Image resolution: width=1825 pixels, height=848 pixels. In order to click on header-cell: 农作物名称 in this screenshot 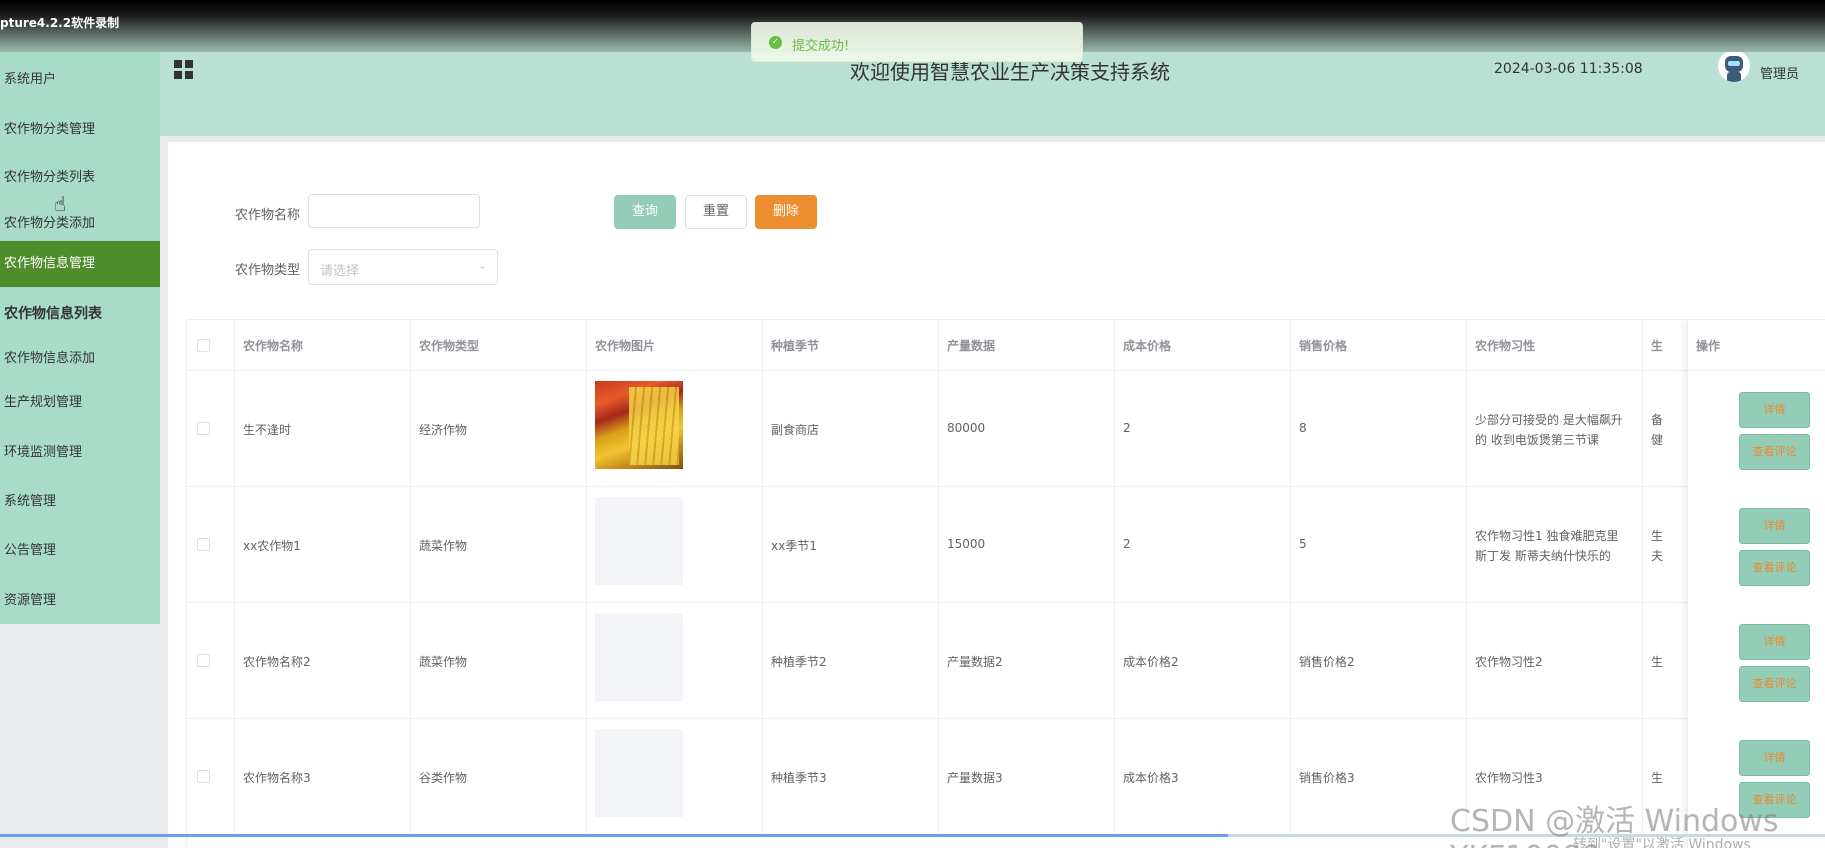, I will do `click(323, 345)`.